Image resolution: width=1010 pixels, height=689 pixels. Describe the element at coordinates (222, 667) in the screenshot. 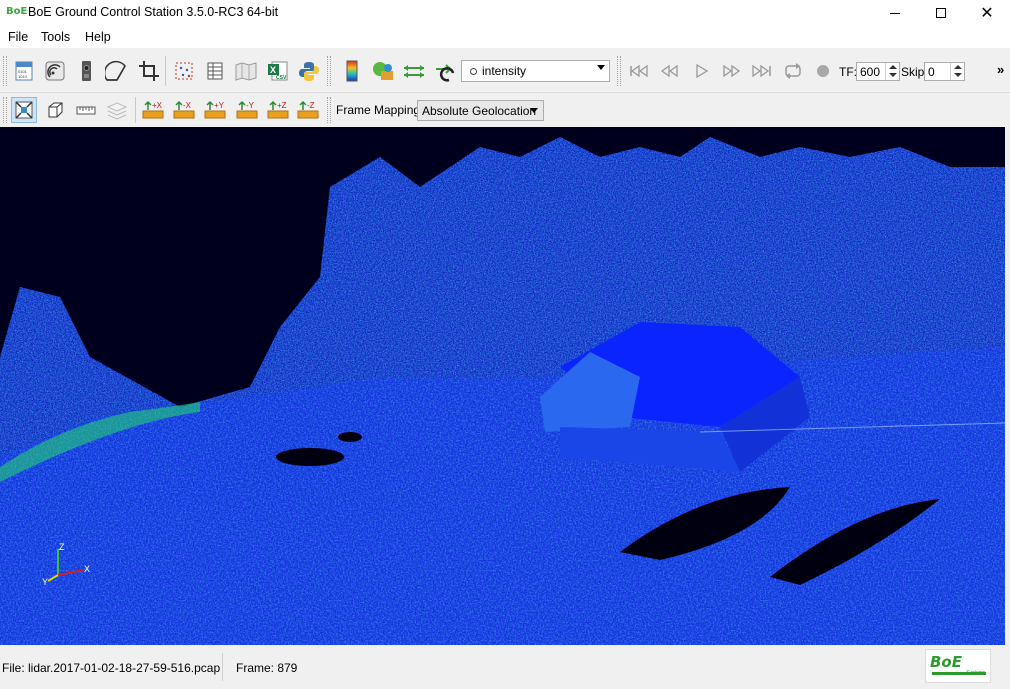

I see `status-divider` at that location.